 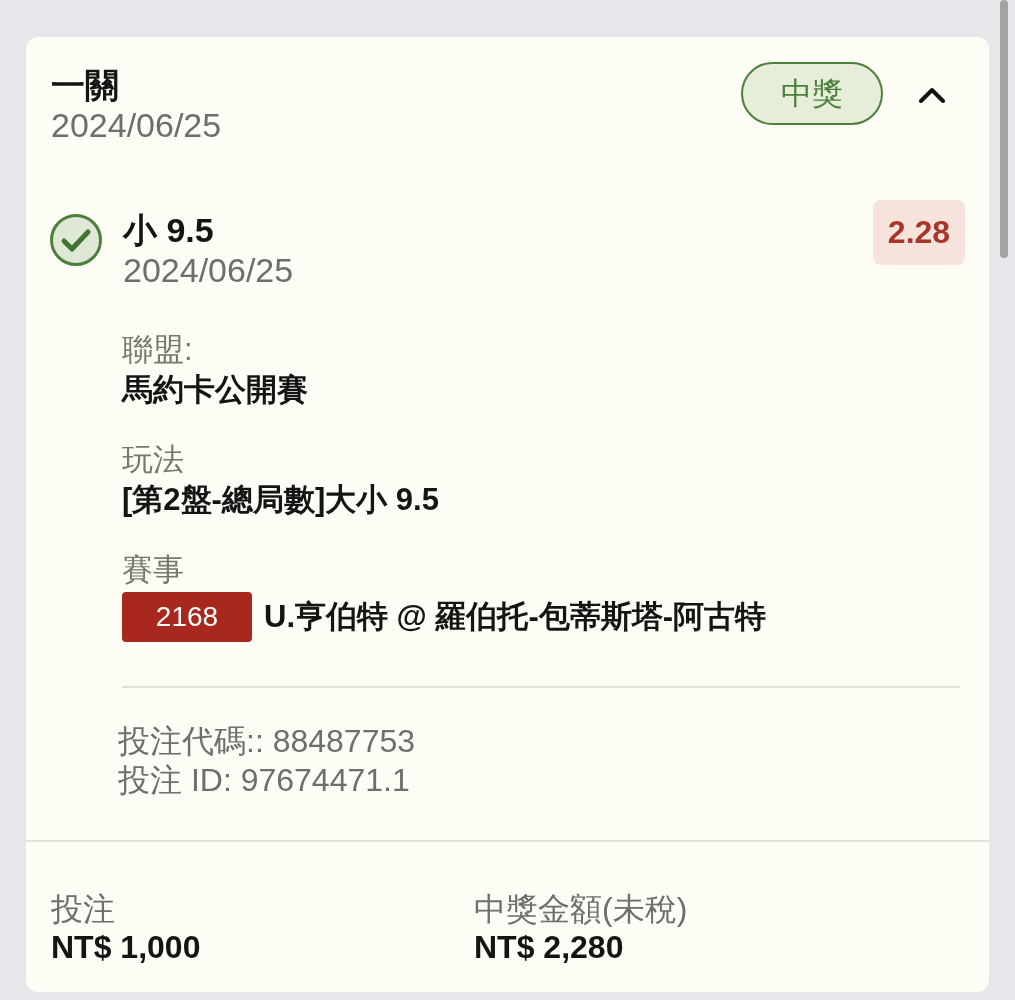 What do you see at coordinates (153, 570) in the screenshot?
I see `detail-label: 賽事` at bounding box center [153, 570].